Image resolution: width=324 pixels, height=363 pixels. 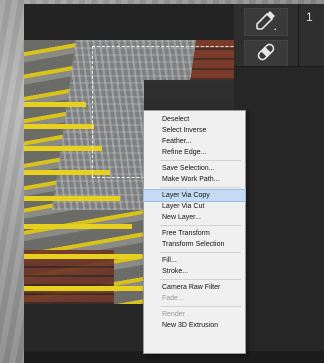 I want to click on menu-item-transform-selection: Transform Selection, so click(x=194, y=244).